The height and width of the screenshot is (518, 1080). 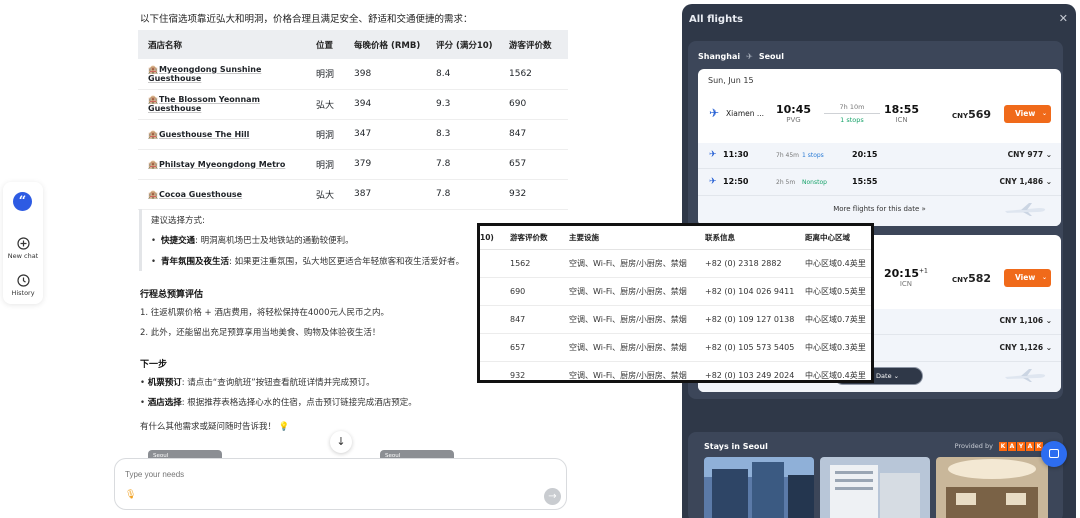 I want to click on table-row: 🏨Cocoa Guesthouse 弘大 387 7.8 932, so click(x=353, y=194).